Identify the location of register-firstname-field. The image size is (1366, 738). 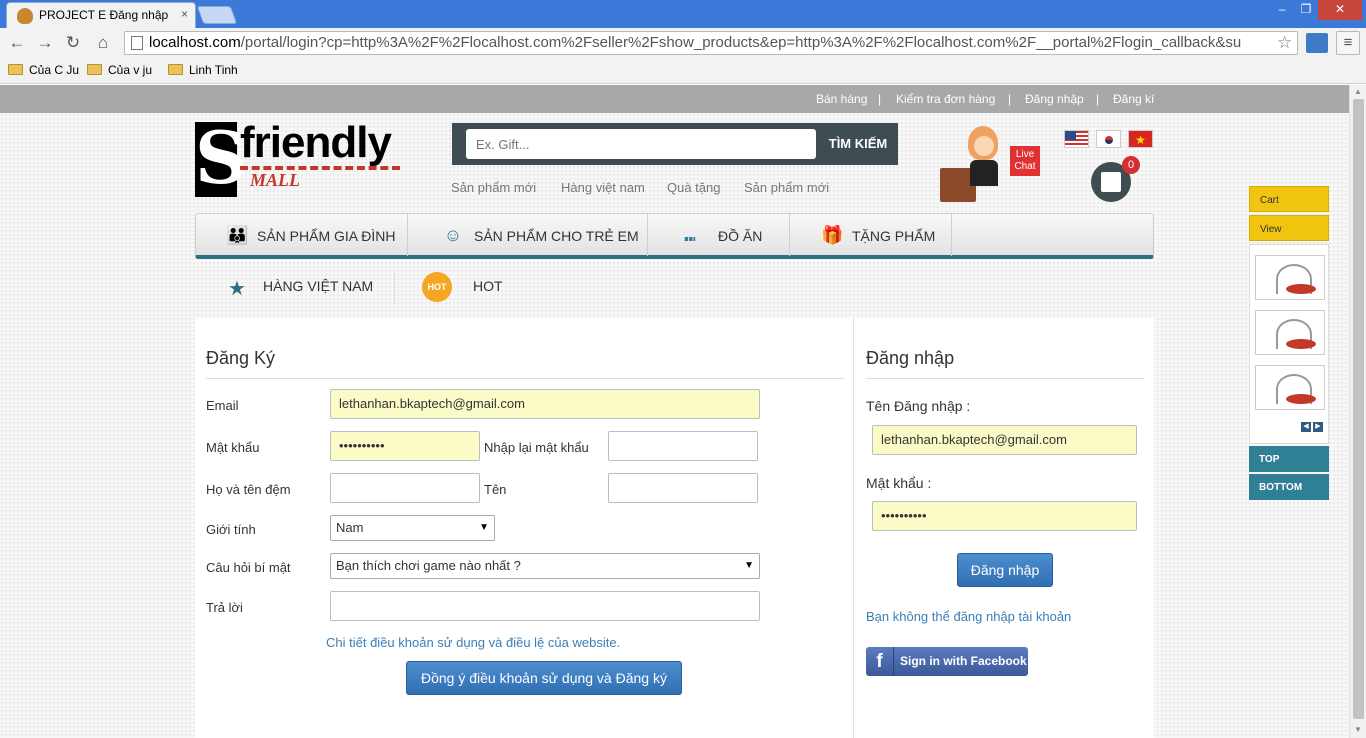
(683, 488).